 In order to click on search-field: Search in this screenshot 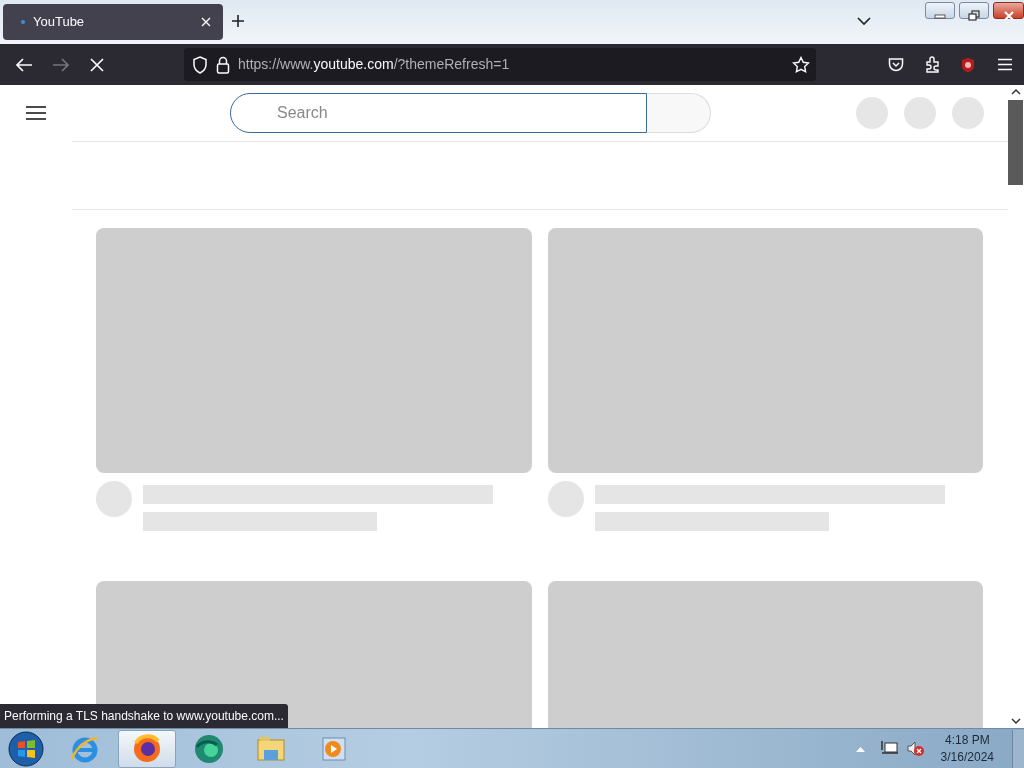, I will do `click(438, 113)`.